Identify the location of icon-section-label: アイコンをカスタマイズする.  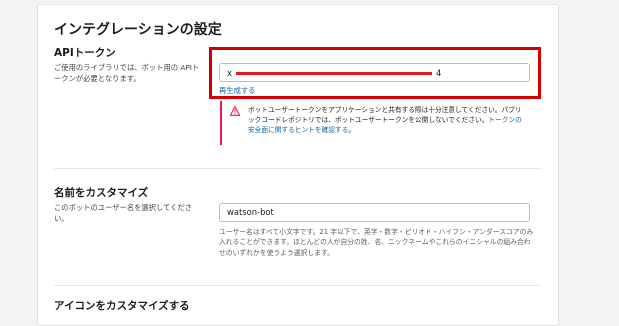
(122, 306).